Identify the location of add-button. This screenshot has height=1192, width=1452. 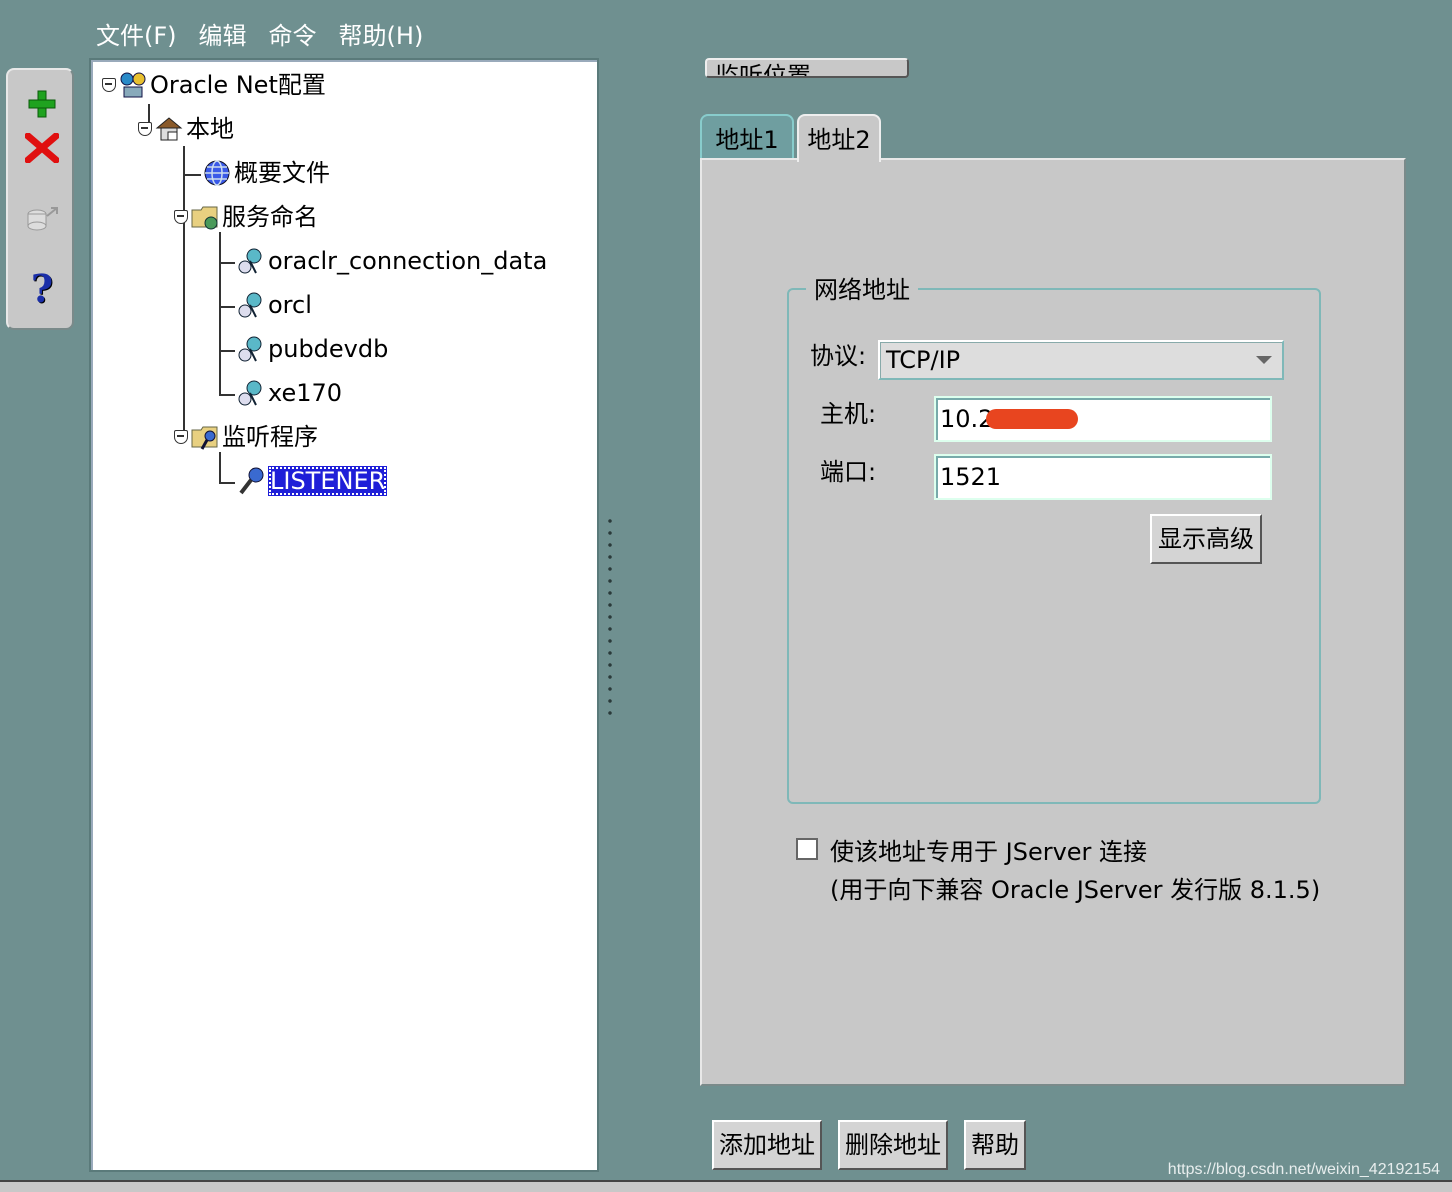
(42, 104).